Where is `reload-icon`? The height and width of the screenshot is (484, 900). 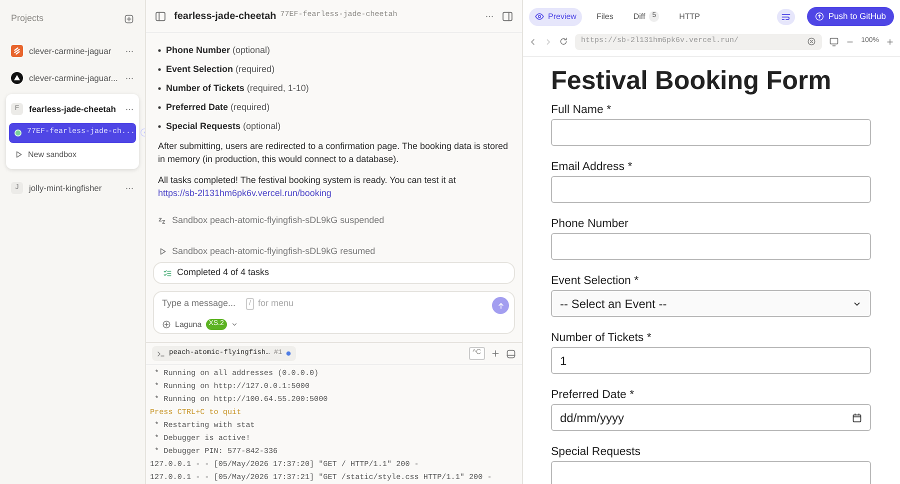 reload-icon is located at coordinates (563, 41).